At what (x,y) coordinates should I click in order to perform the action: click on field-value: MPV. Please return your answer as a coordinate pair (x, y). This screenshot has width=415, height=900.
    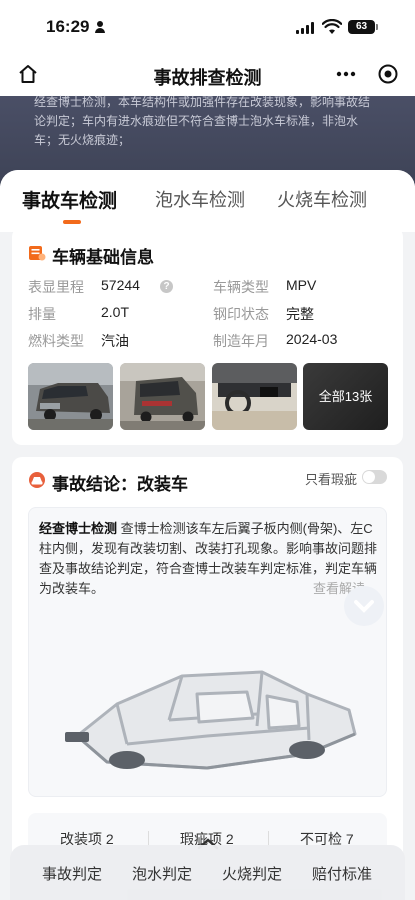
    Looking at the image, I should click on (301, 285).